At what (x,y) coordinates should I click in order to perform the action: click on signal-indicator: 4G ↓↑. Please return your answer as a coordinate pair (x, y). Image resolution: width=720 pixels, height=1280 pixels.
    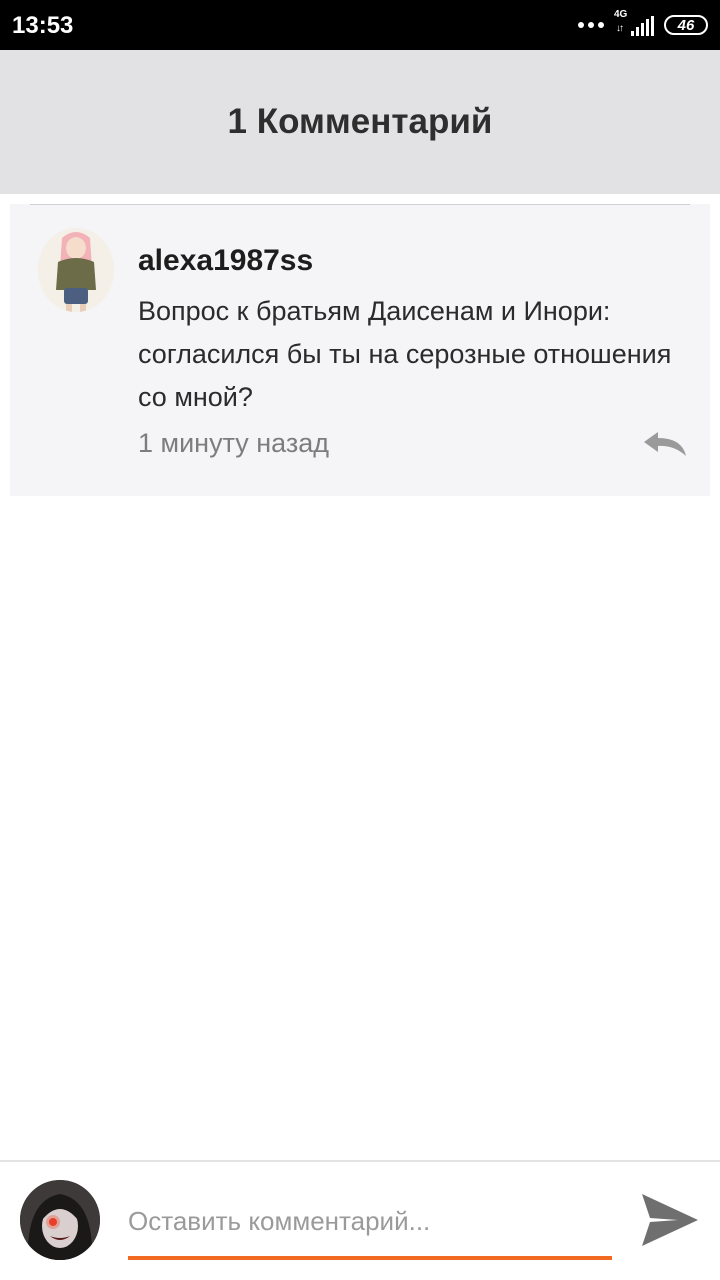
    Looking at the image, I should click on (634, 23).